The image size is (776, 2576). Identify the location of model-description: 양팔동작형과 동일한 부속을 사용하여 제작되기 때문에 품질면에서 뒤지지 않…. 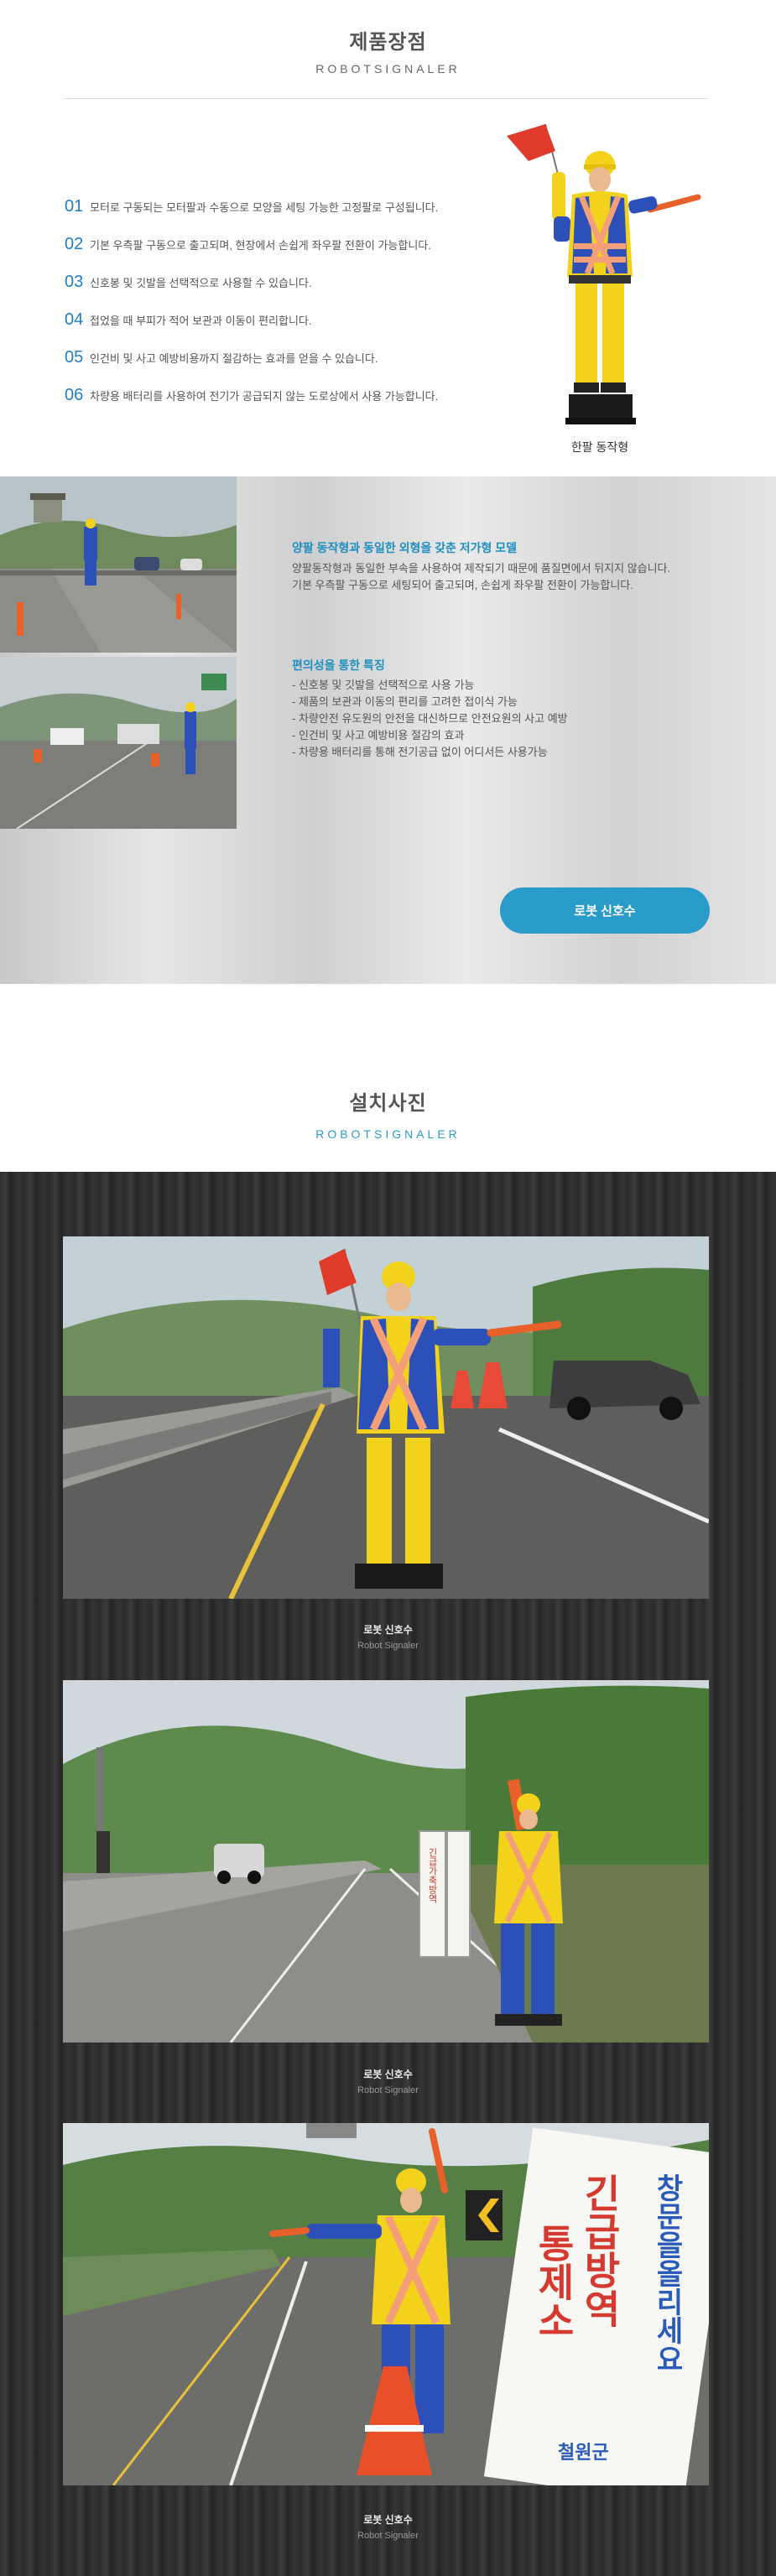
(497, 577).